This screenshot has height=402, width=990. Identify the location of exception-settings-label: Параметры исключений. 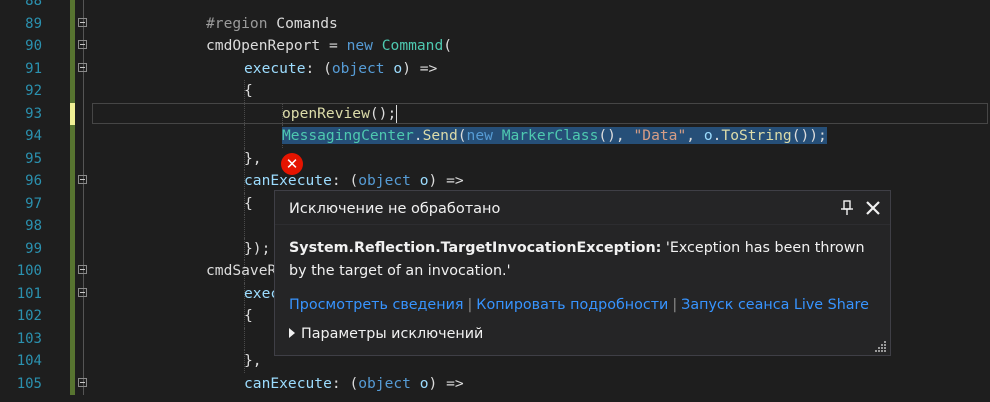
(392, 334).